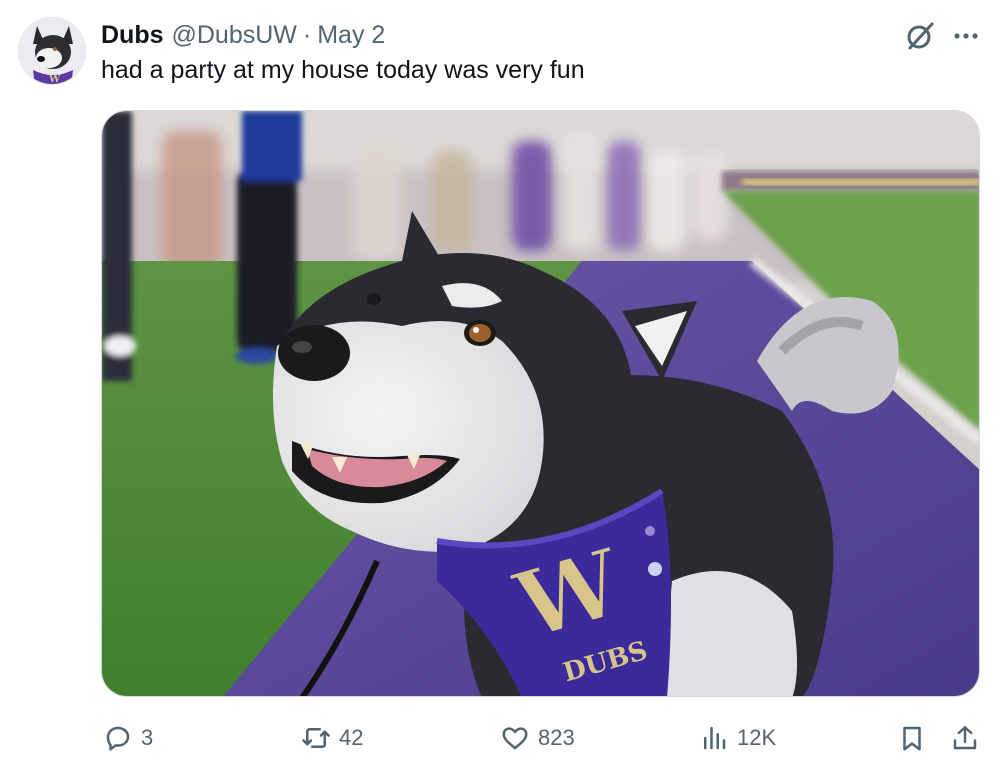 The width and height of the screenshot is (1008, 764). Describe the element at coordinates (332, 738) in the screenshot. I see `repost-button: 42` at that location.